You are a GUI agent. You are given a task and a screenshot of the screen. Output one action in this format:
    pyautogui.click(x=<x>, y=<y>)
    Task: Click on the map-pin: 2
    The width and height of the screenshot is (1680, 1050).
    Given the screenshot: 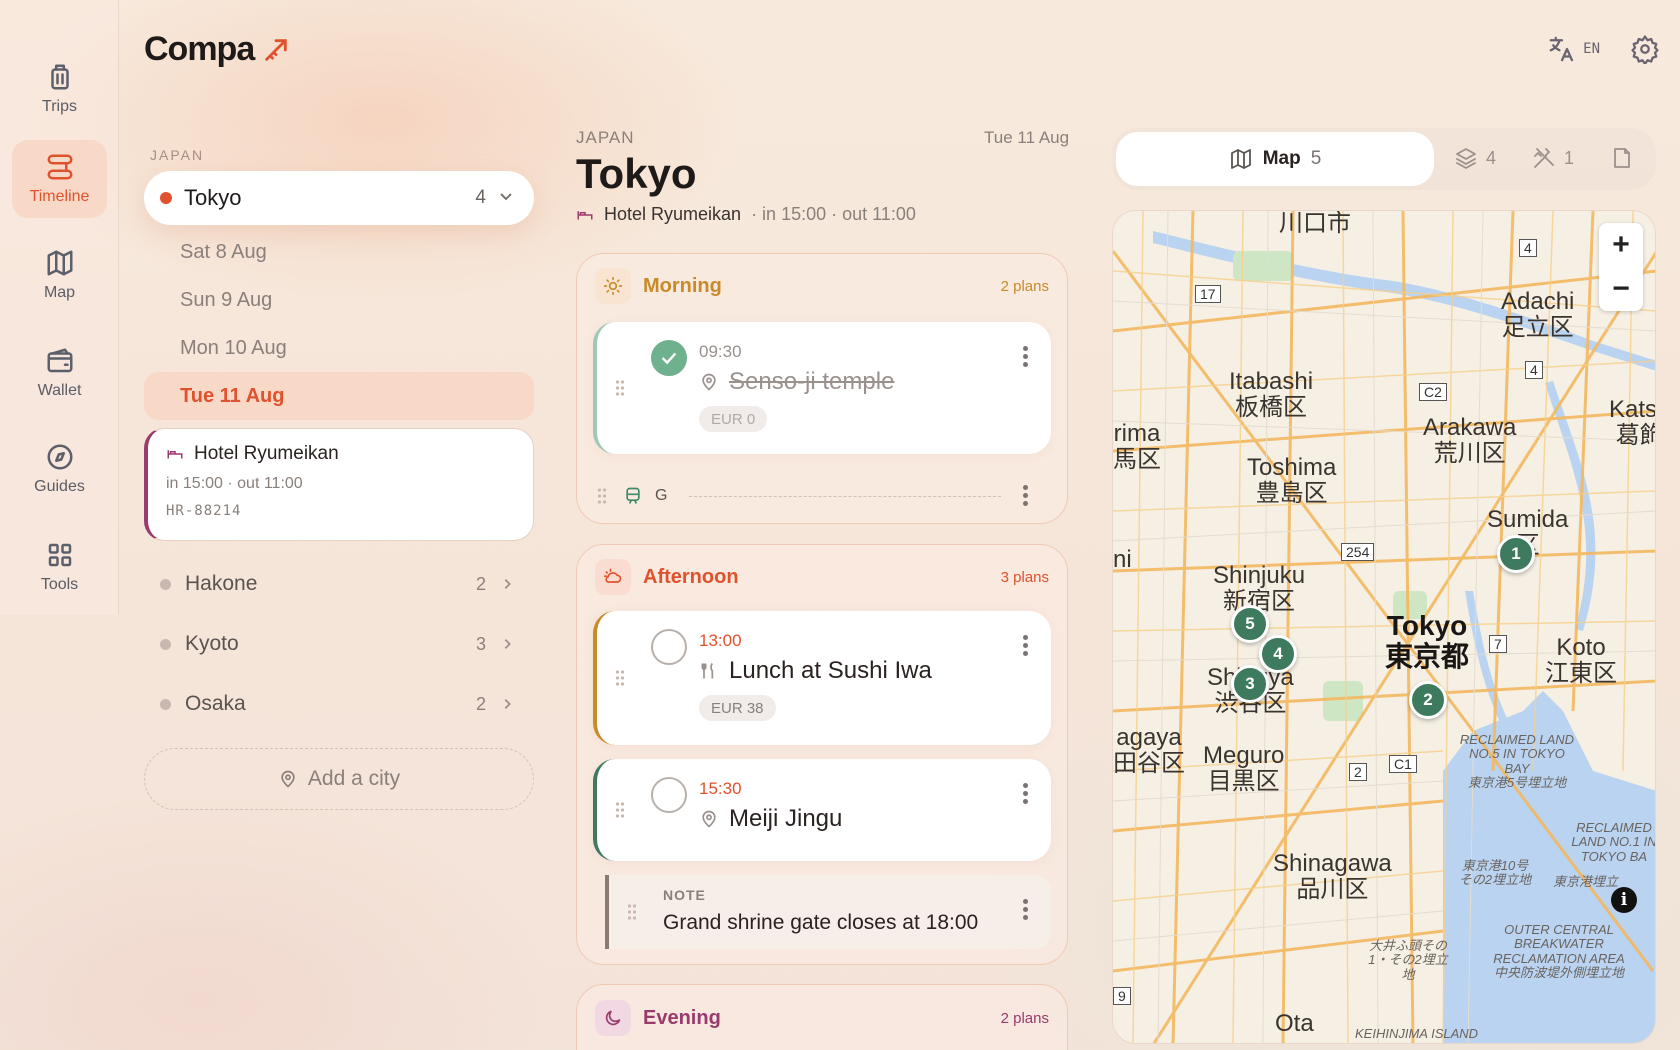 What is the action you would take?
    pyautogui.click(x=1428, y=700)
    